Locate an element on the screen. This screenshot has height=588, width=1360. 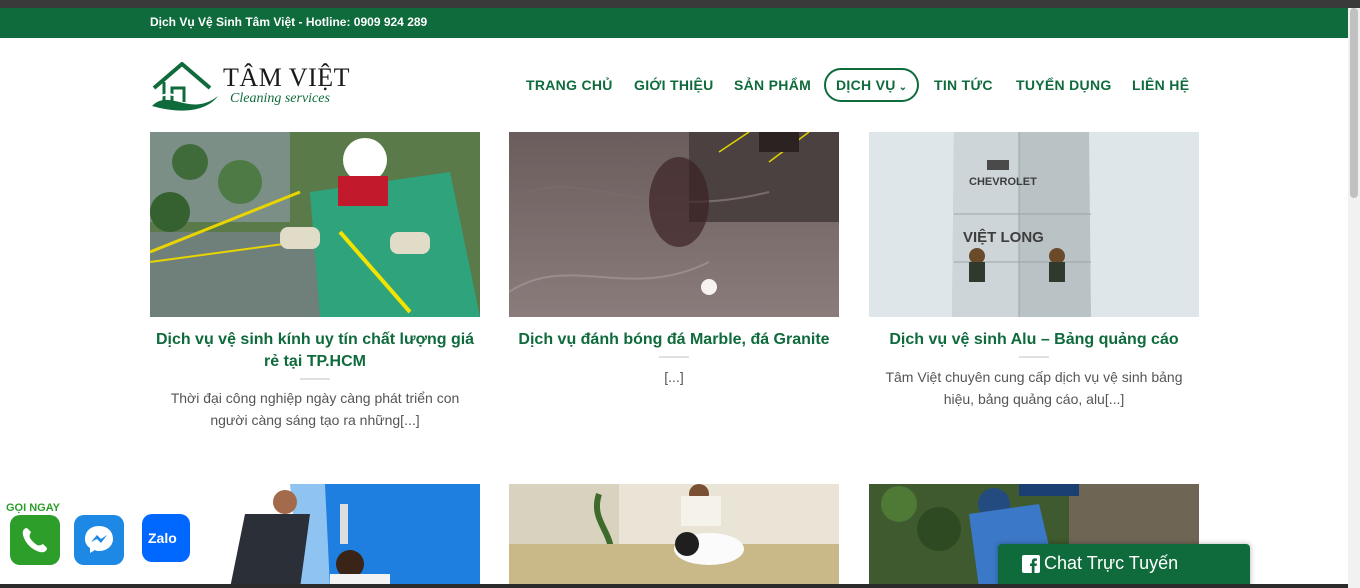
messenger-icon is located at coordinates (99, 539).